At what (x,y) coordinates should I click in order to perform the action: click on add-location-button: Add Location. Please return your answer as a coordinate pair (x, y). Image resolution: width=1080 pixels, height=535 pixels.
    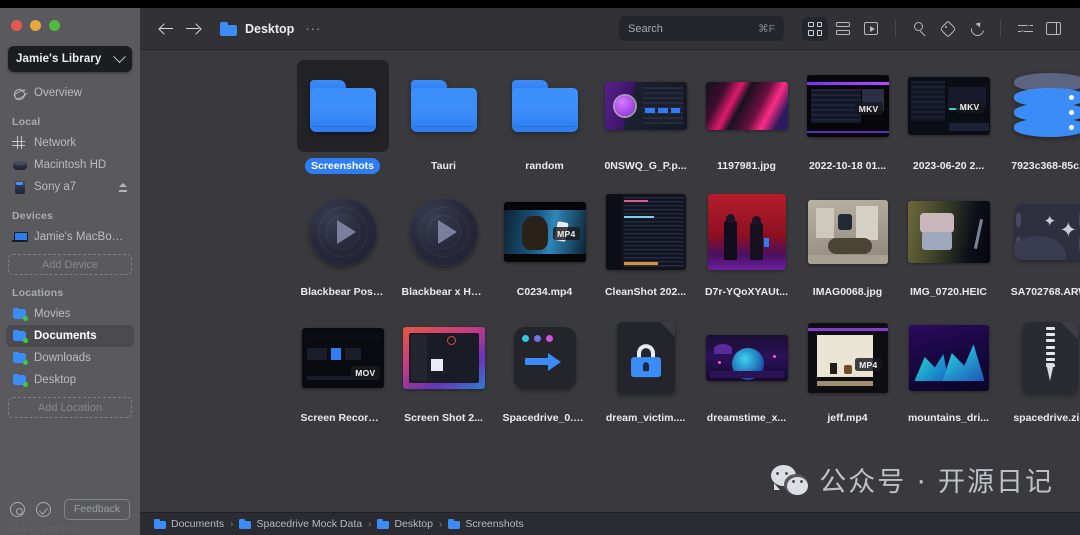
    Looking at the image, I should click on (70, 407).